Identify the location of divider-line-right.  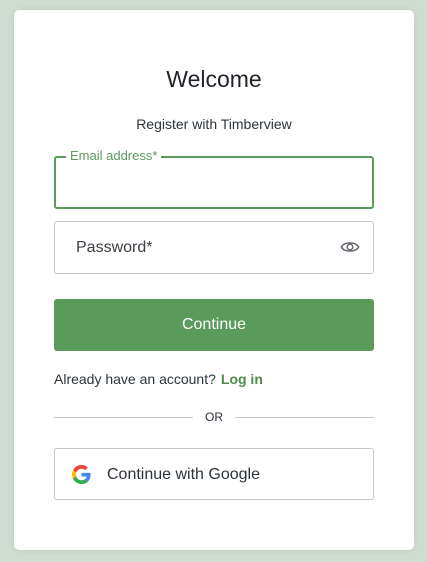
(304, 417).